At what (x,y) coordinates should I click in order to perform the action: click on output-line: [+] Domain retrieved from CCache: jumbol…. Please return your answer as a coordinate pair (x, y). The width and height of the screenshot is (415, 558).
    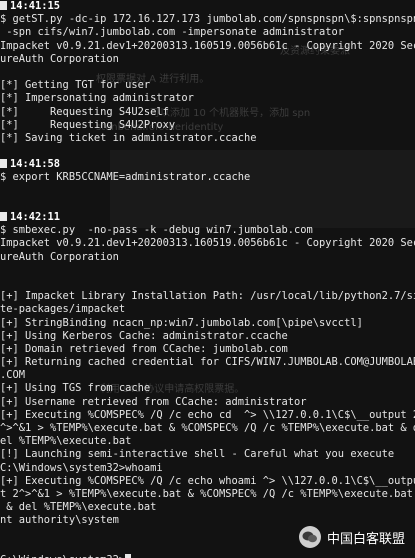
    Looking at the image, I should click on (144, 348).